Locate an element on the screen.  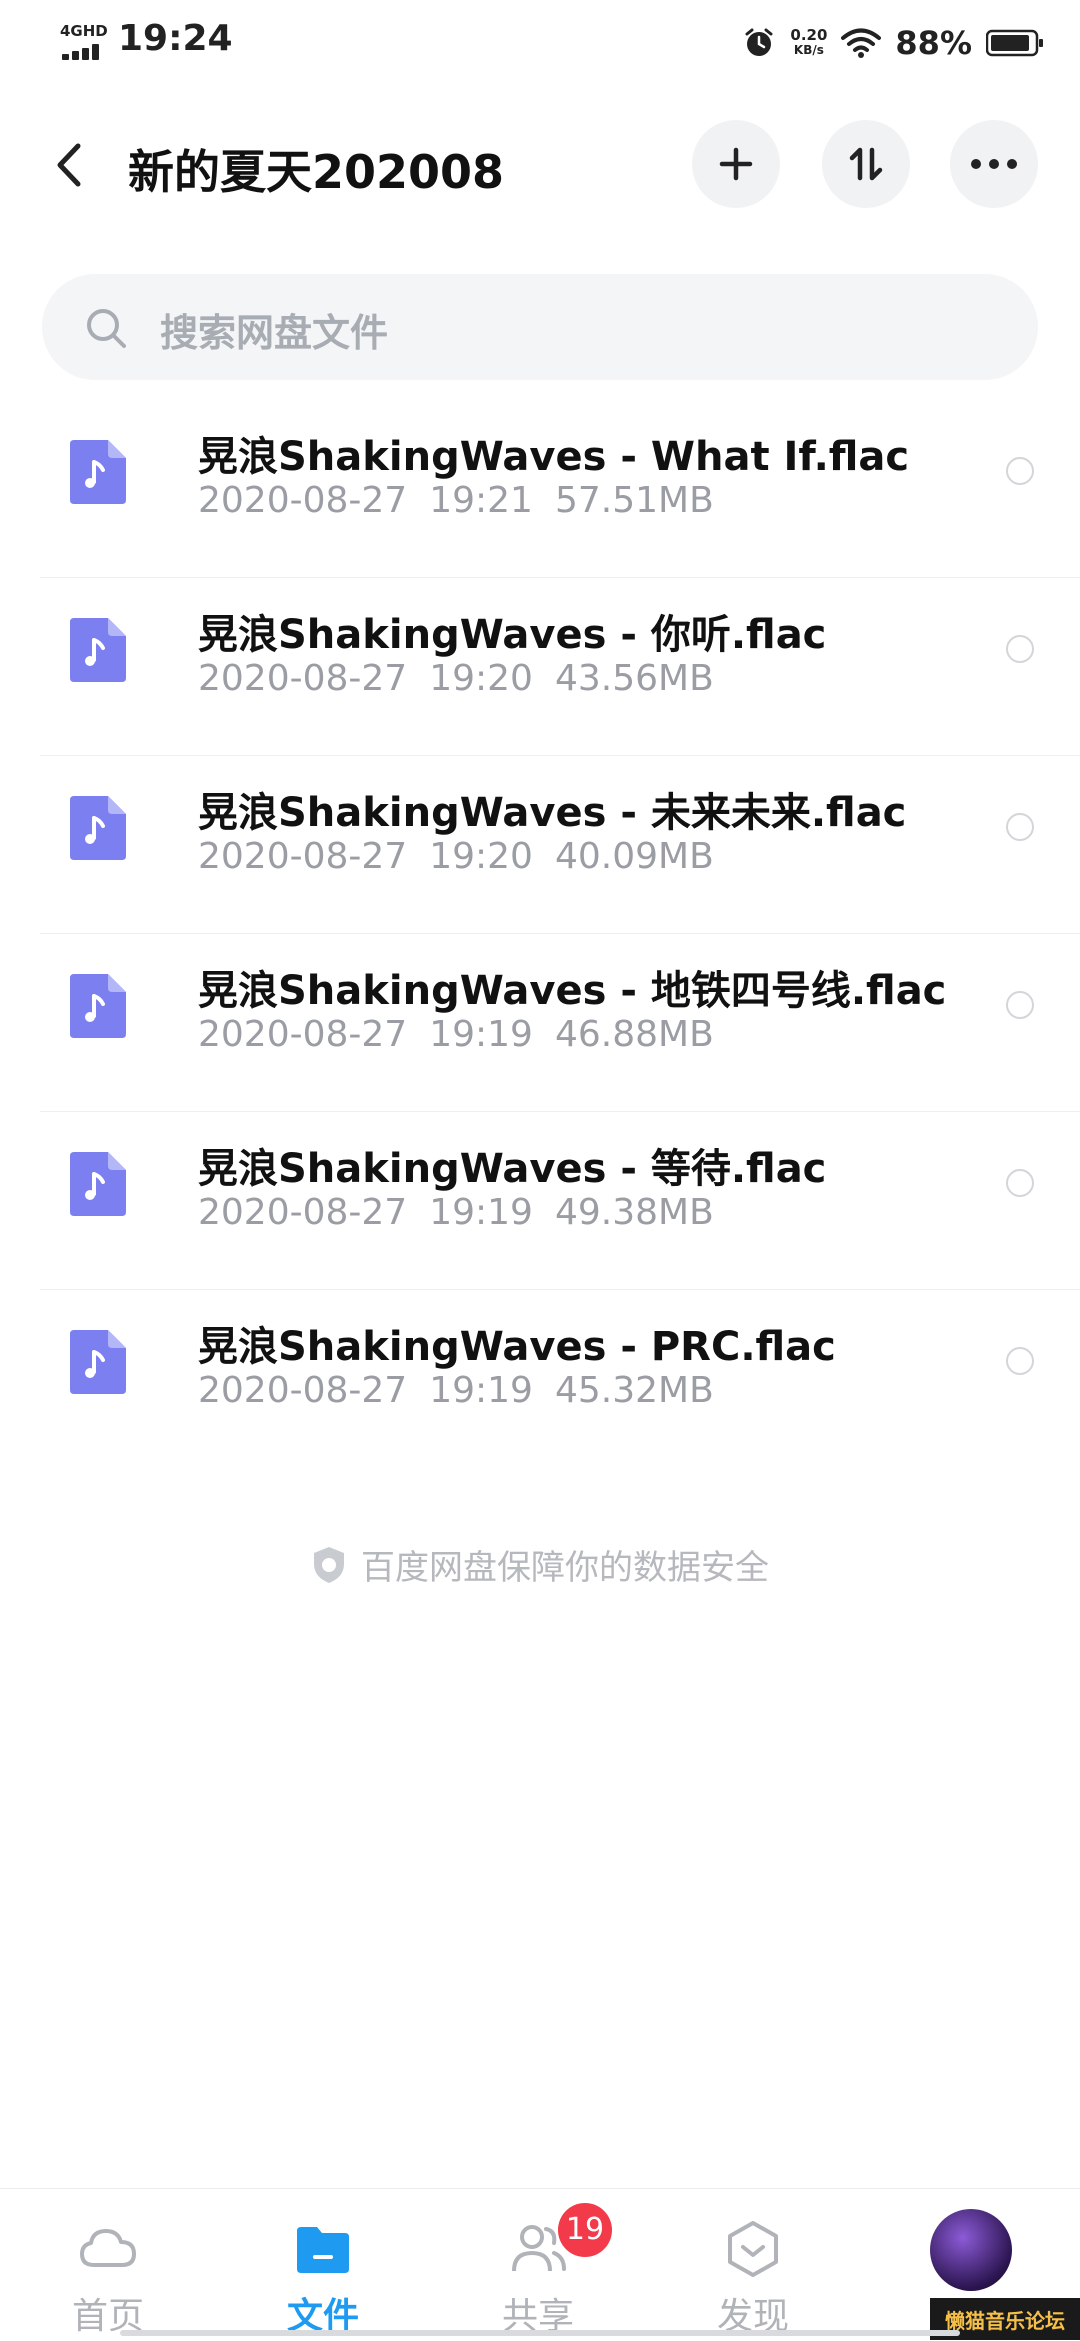
file-meta: 2020-08-27 19:20 43.56MB is located at coordinates (467, 678).